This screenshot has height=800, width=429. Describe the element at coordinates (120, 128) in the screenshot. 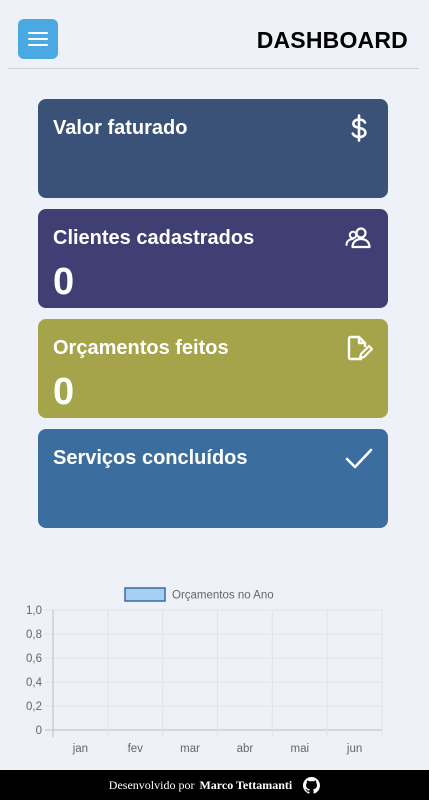

I see `card-label: Valor faturado` at that location.